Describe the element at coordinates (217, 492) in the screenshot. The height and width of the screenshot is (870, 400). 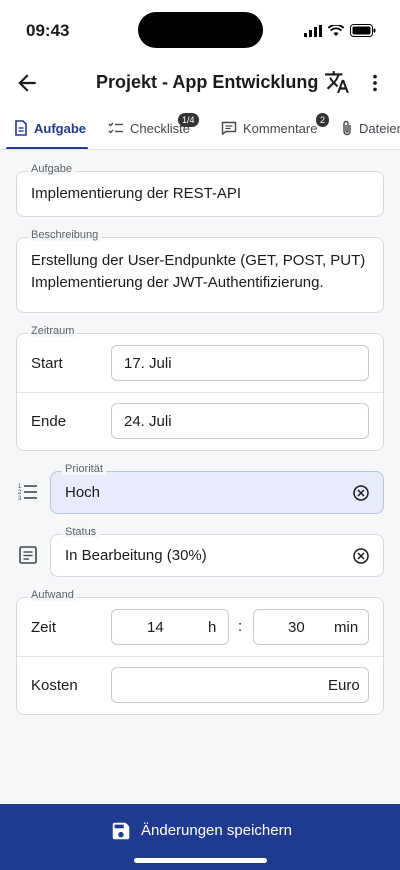
I see `priority-select: Hoch` at that location.